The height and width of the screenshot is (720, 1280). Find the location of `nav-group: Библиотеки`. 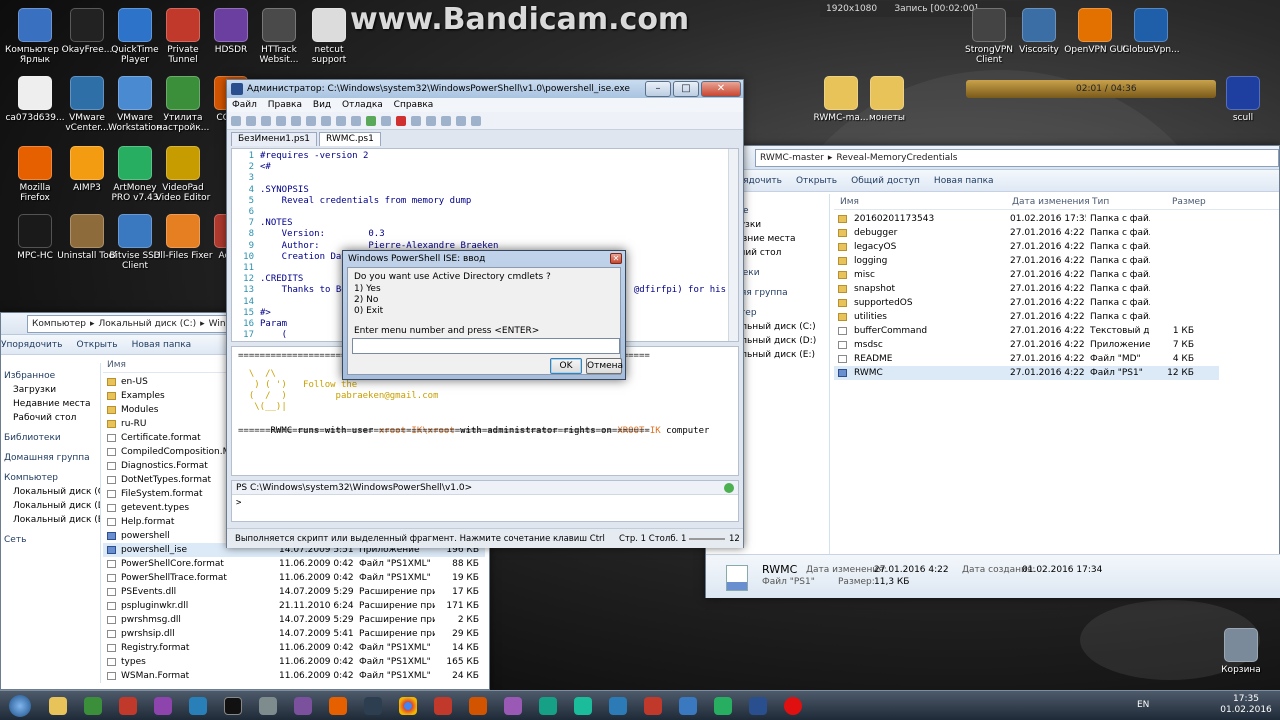

nav-group: Библиотеки is located at coordinates (50, 438).